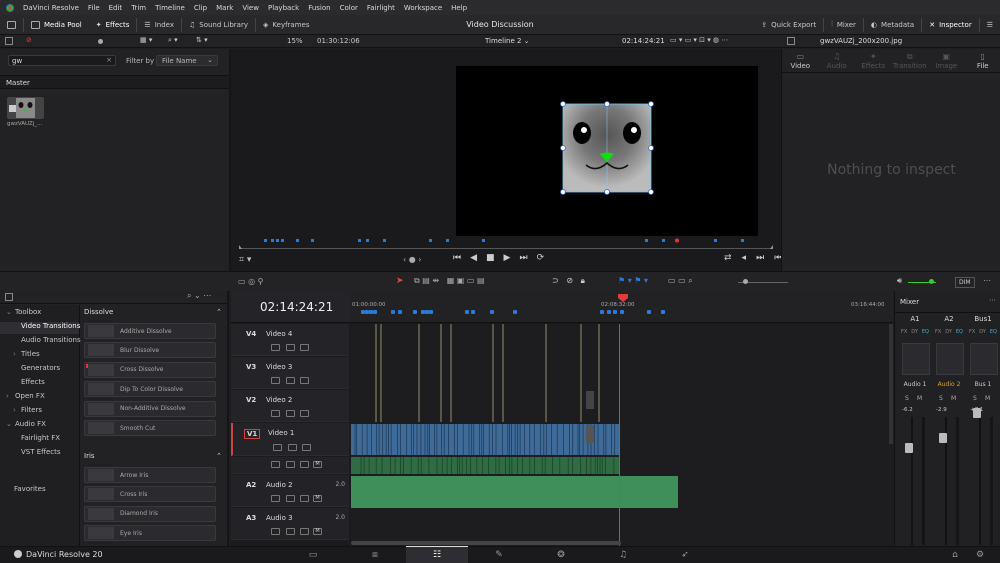 Image resolution: width=1000 pixels, height=563 pixels. Describe the element at coordinates (150, 533) in the screenshot. I see `effect-item: Eye Iris` at that location.